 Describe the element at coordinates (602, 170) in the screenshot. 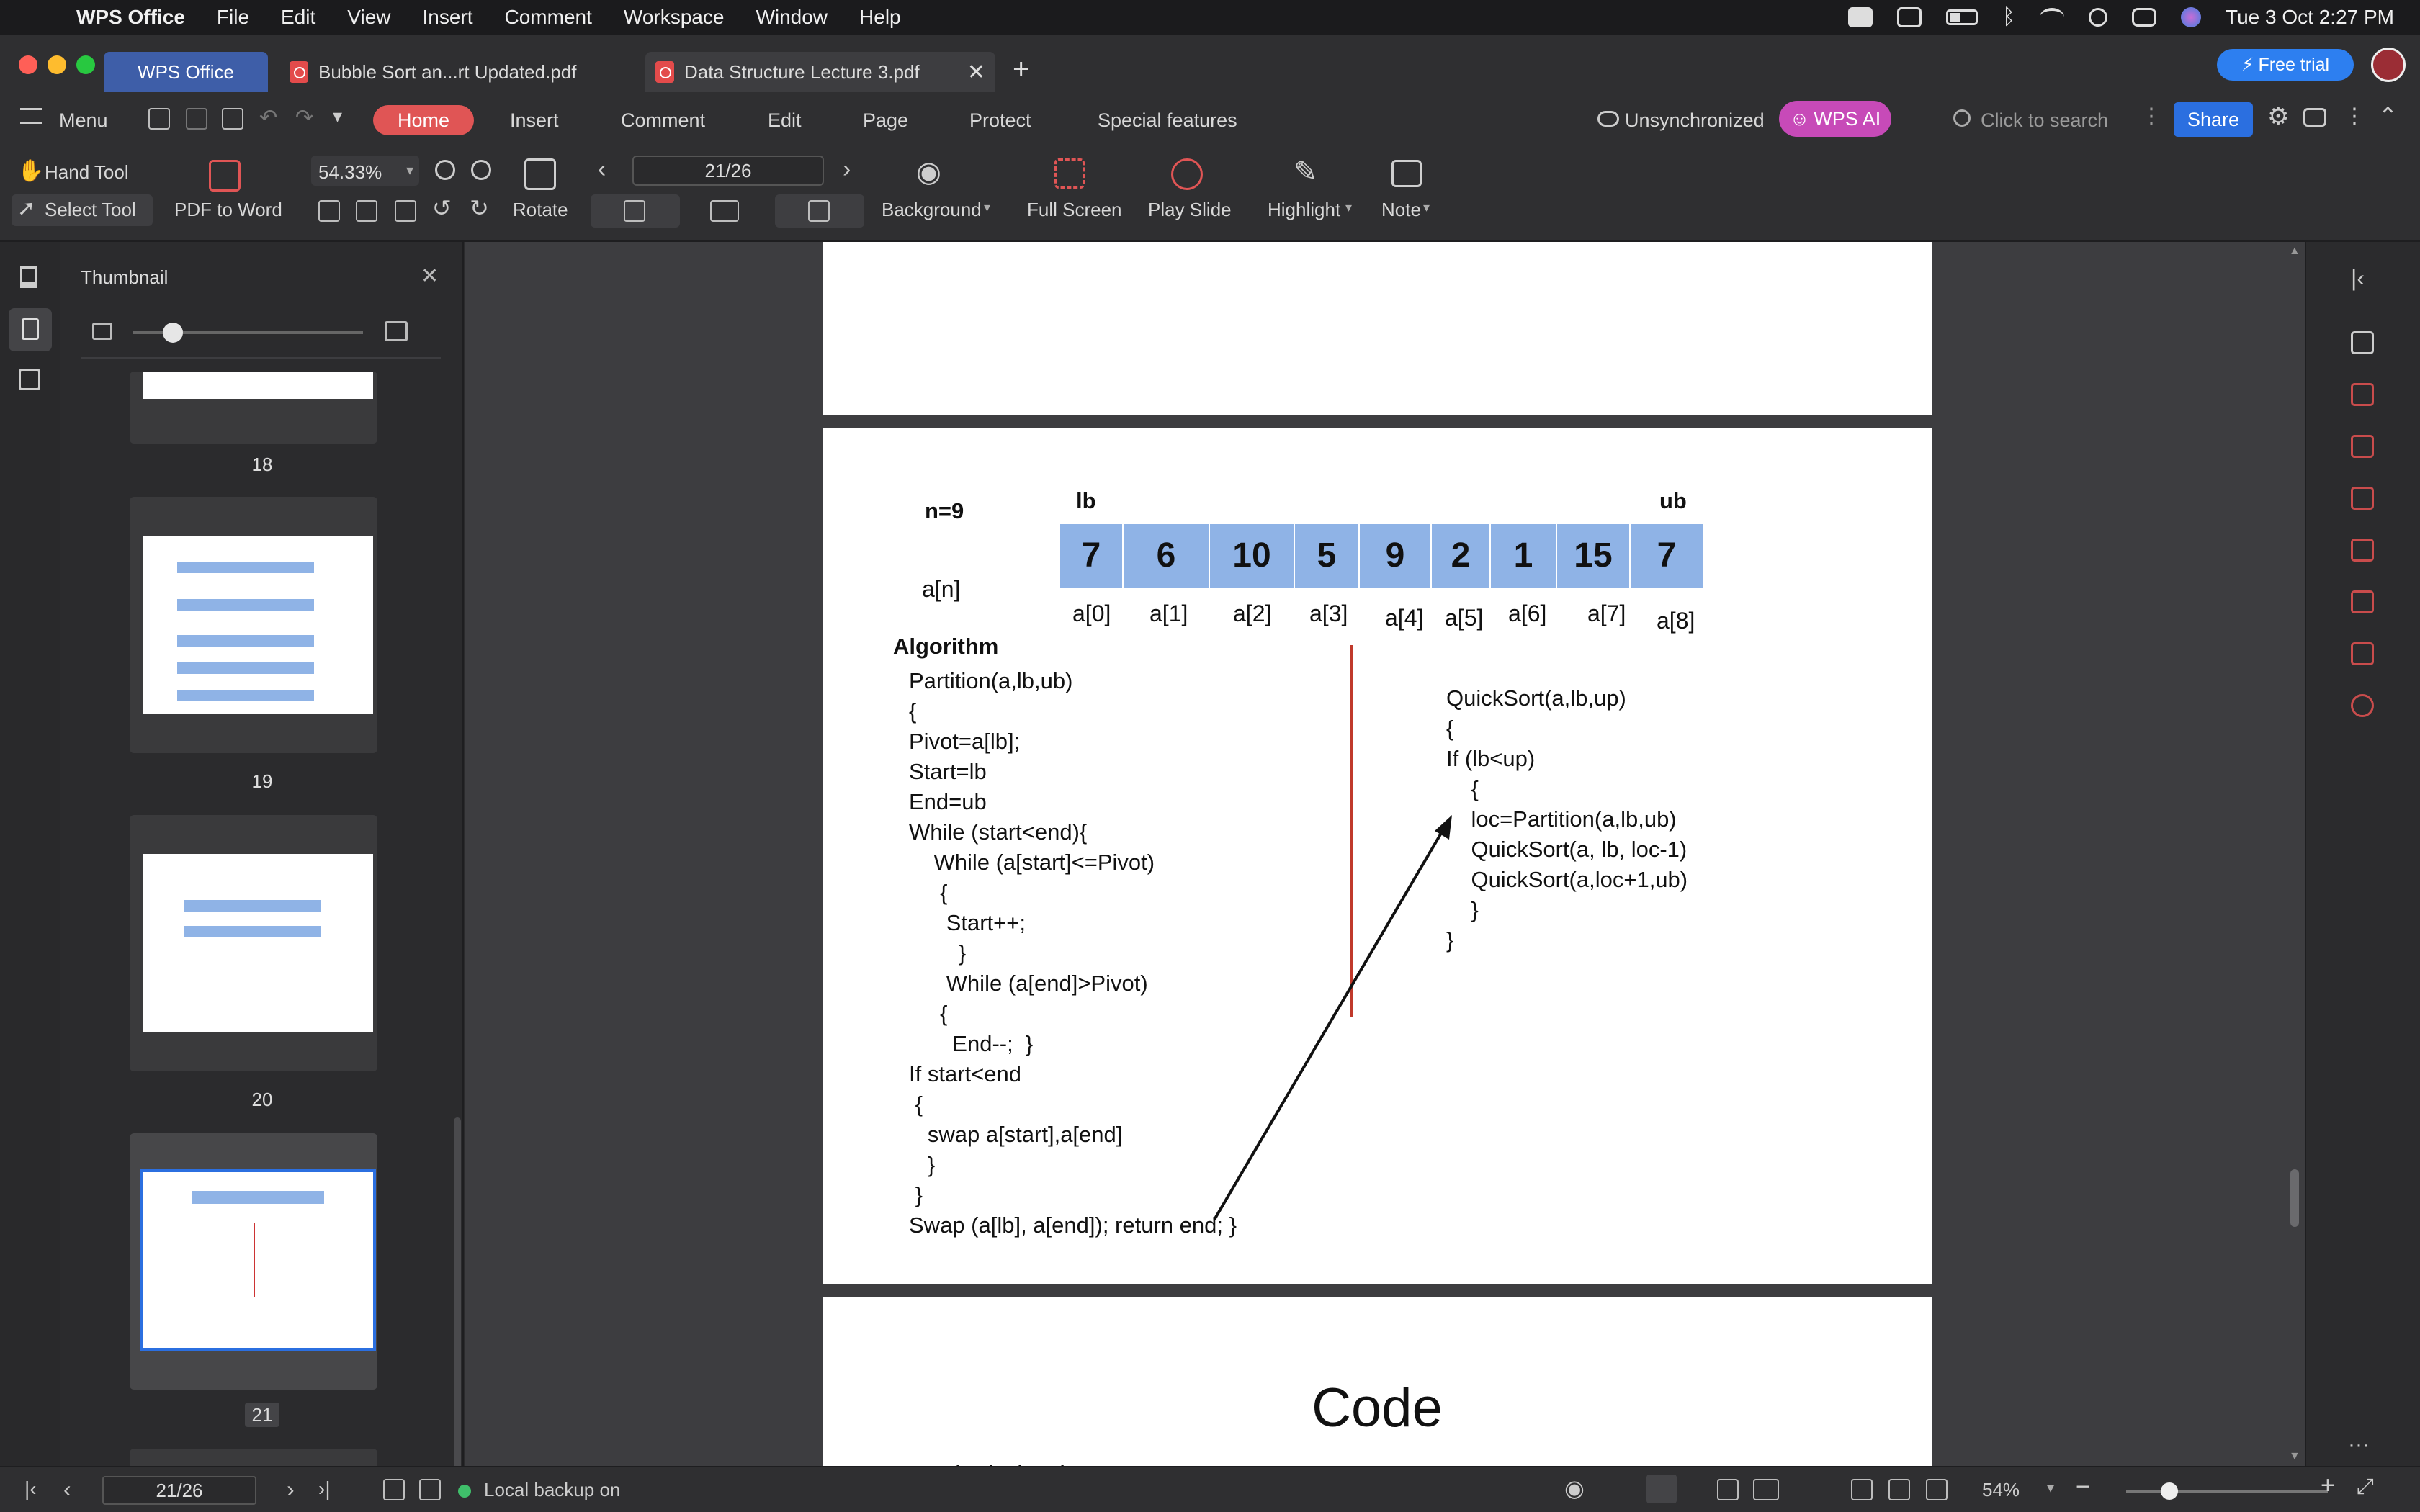

I see `previous-page-icon: ‹` at that location.